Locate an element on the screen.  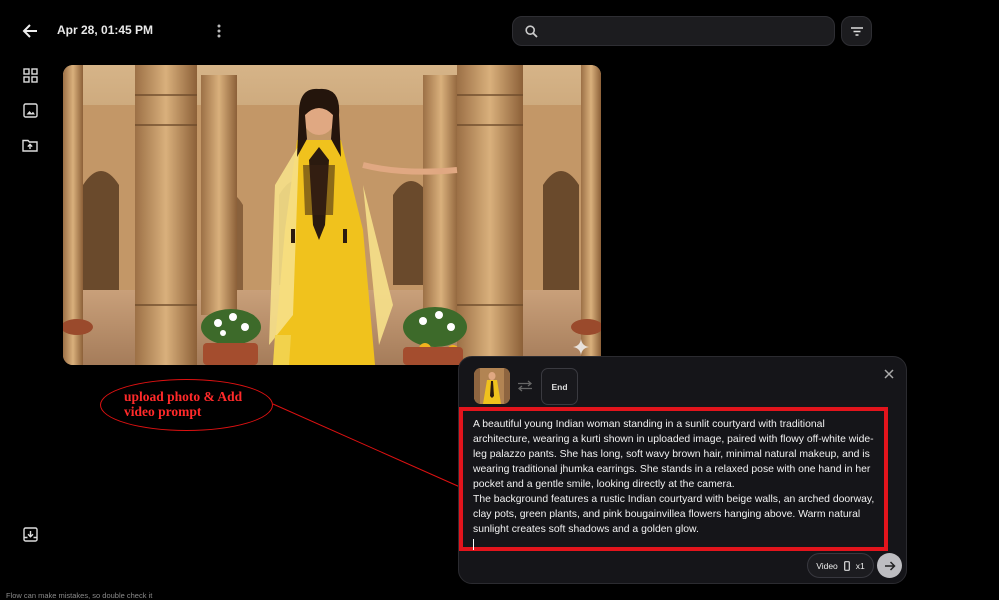
search-bar is located at coordinates (673, 31).